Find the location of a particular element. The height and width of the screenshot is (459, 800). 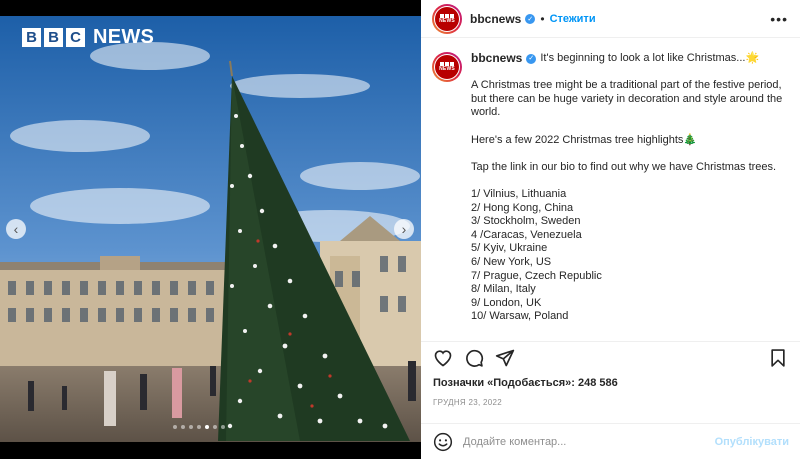

christmas-tree-emoji: 🎄 is located at coordinates (690, 139).